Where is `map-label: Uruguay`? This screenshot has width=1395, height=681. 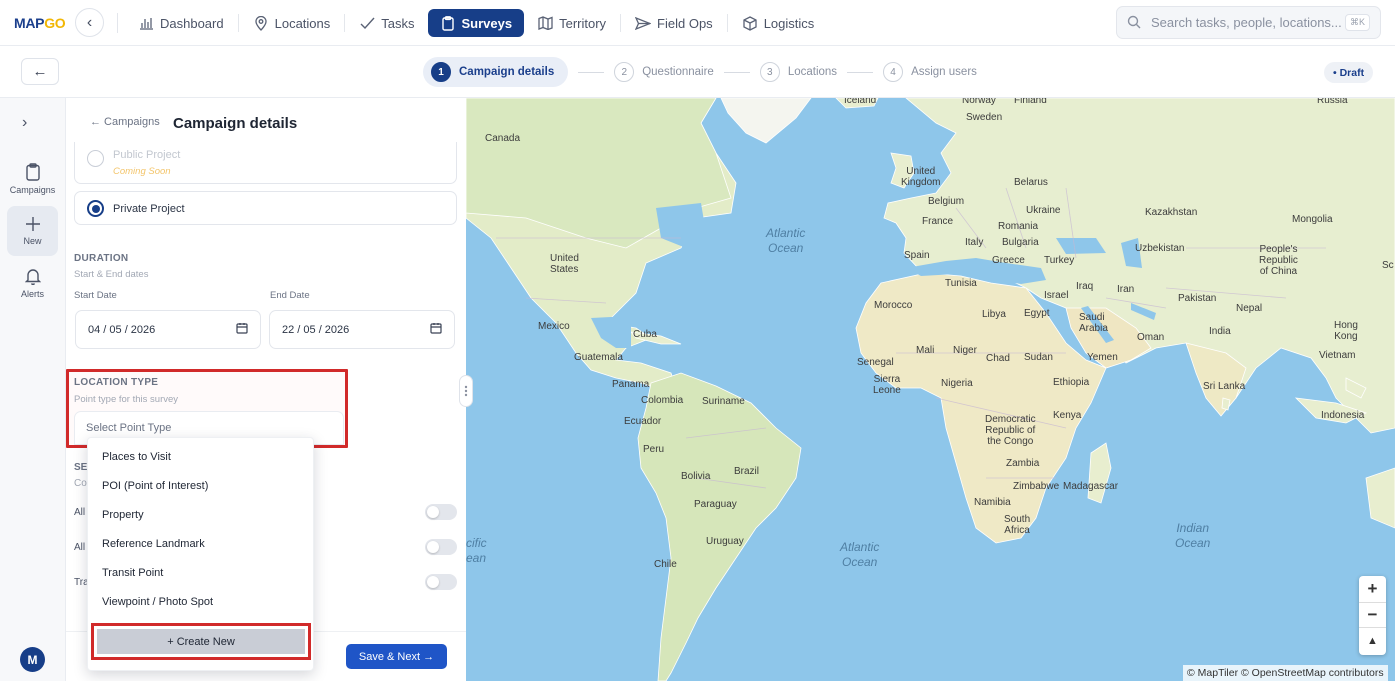
map-label: Uruguay is located at coordinates (725, 541).